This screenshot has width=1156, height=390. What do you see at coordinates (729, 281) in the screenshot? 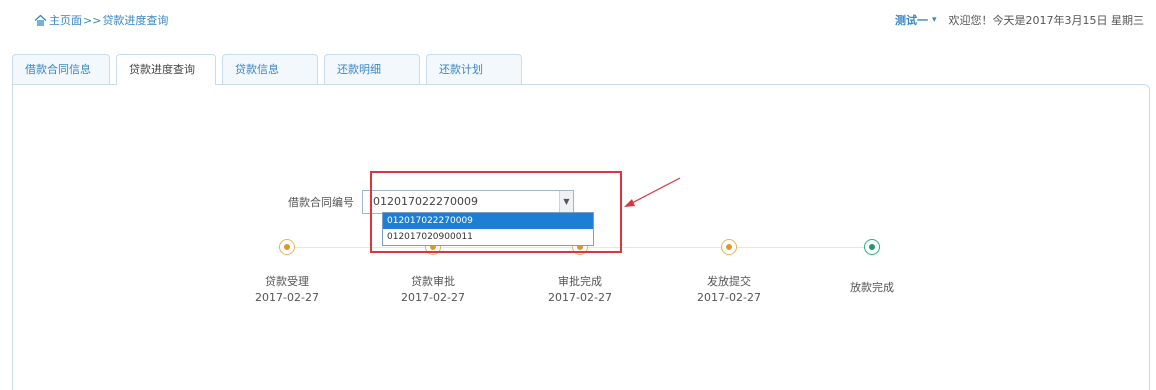
I see `step-label: 发放提交` at bounding box center [729, 281].